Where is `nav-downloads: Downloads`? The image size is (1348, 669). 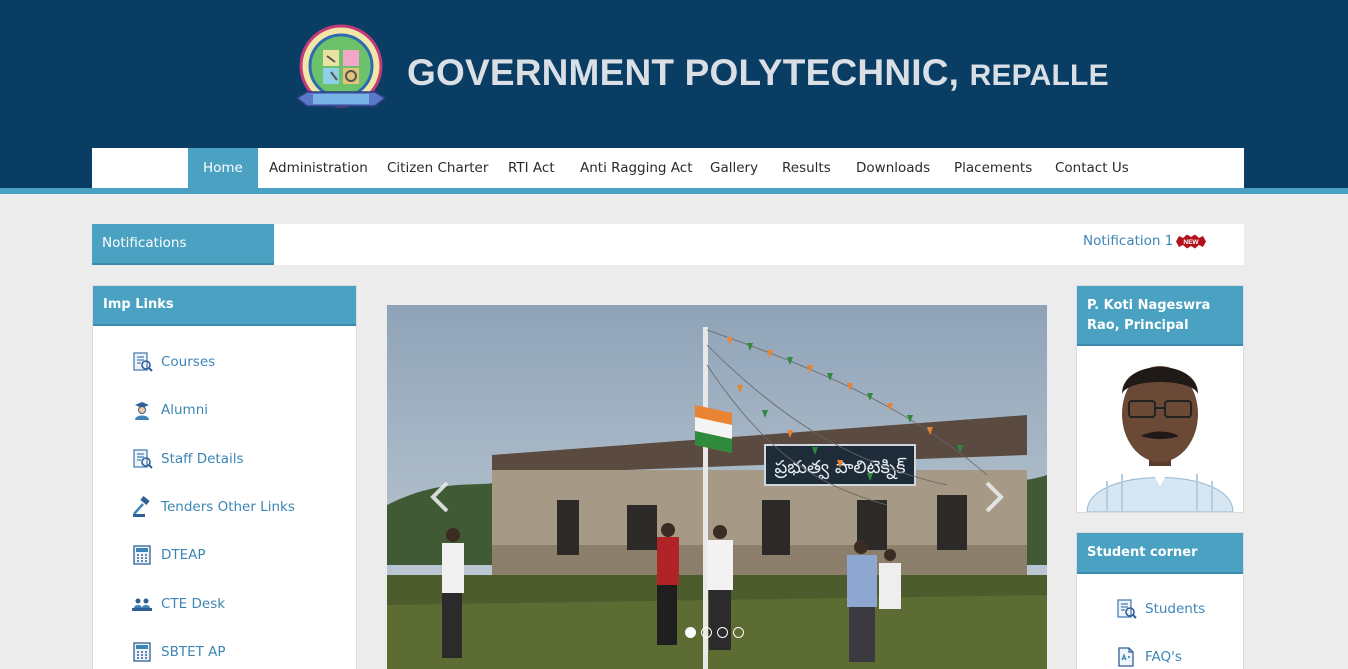
nav-downloads: Downloads is located at coordinates (893, 168).